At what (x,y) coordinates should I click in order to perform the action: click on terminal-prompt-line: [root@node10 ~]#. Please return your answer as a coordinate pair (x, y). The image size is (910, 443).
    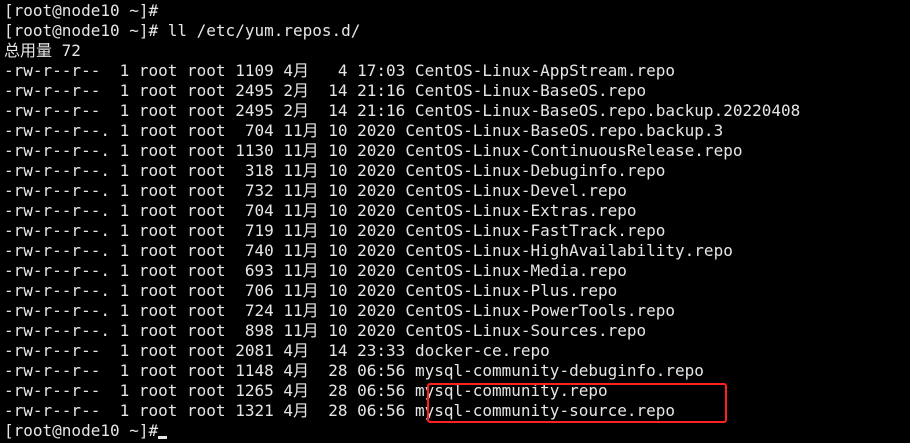
    Looking at the image, I should click on (457, 431).